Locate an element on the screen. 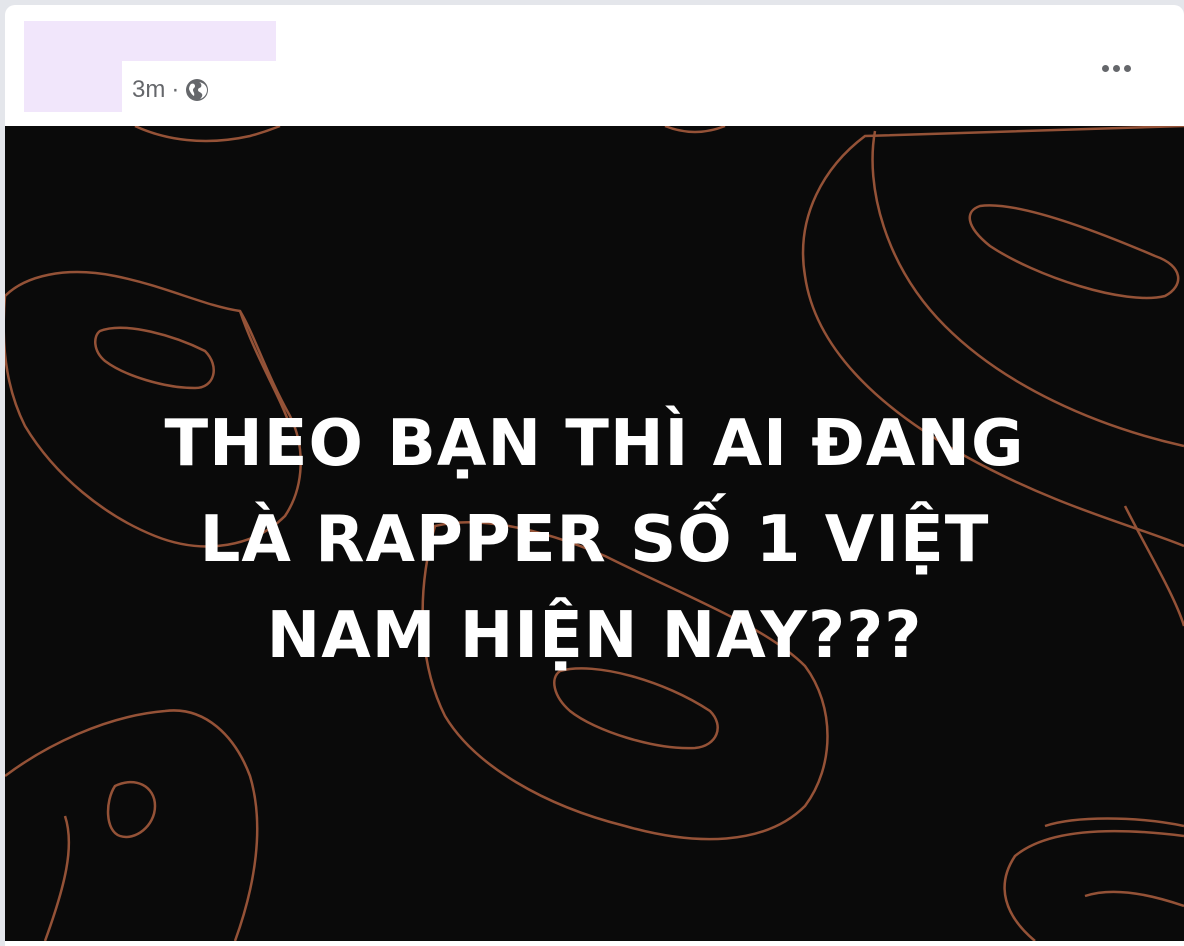  post-meta: 3m · is located at coordinates (170, 90).